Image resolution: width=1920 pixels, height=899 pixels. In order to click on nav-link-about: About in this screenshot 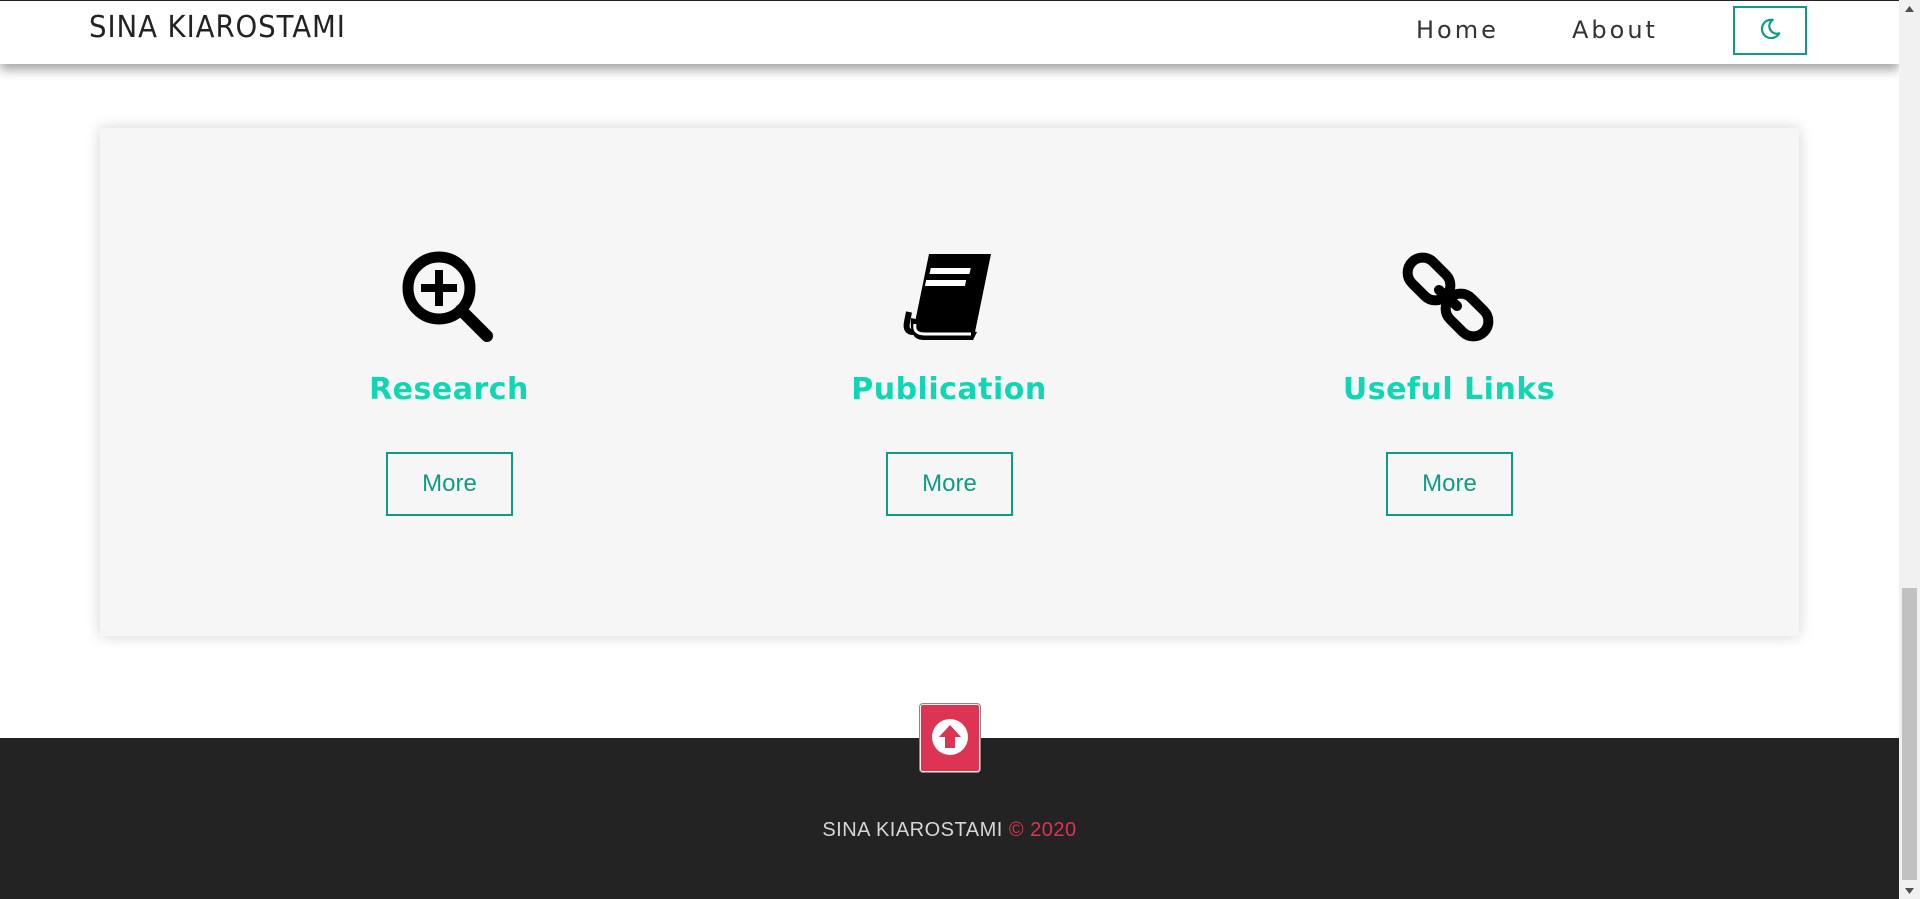, I will do `click(1615, 30)`.